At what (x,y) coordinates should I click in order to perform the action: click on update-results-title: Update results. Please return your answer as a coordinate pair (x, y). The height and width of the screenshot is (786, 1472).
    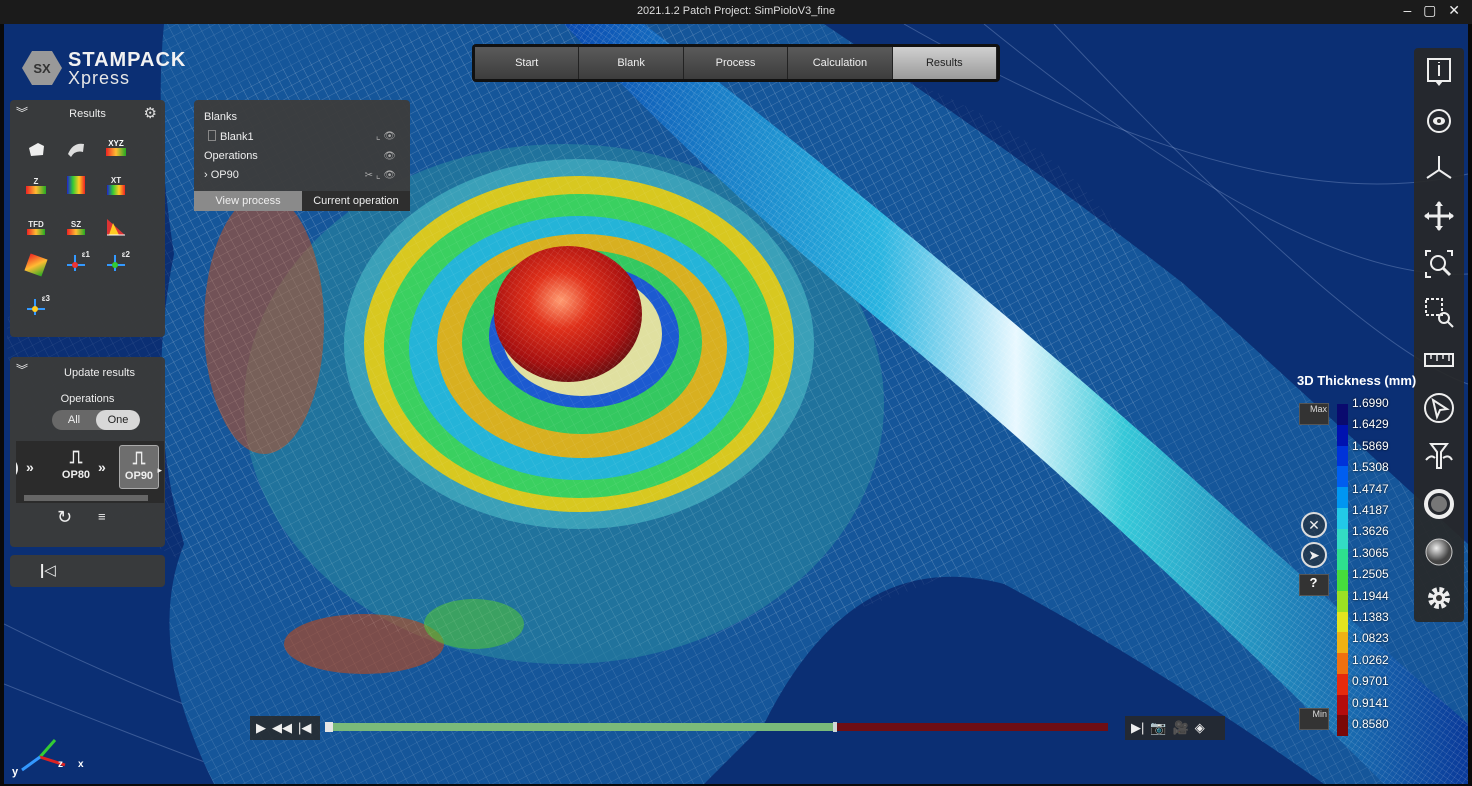
    Looking at the image, I should click on (99, 373).